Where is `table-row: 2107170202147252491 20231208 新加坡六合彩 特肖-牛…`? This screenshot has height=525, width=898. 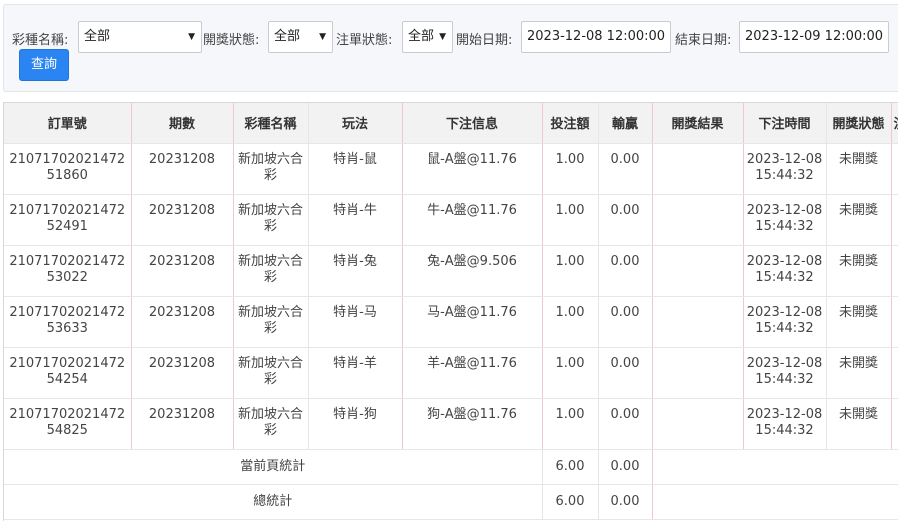 table-row: 2107170202147252491 20231208 新加坡六合彩 特肖-牛… is located at coordinates (451, 220).